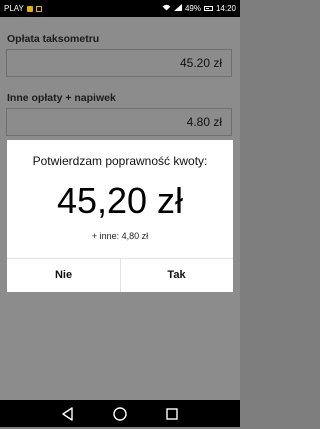  I want to click on back-icon, so click(68, 414).